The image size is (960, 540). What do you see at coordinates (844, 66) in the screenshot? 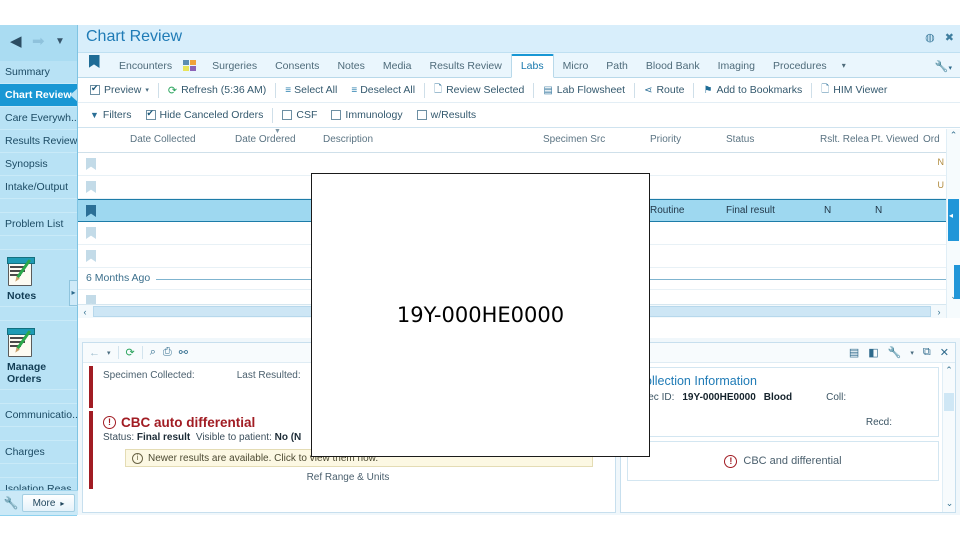
I see `tab-overflow-button: ▾` at bounding box center [844, 66].